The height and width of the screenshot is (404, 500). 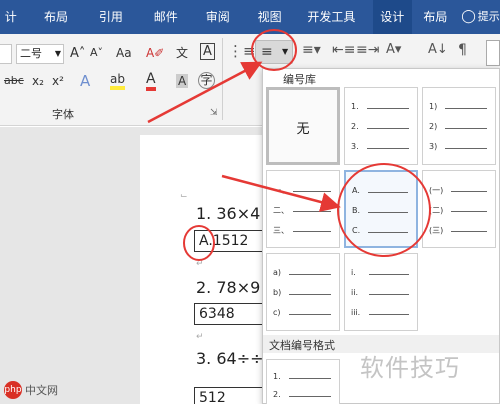 What do you see at coordinates (222, 79) in the screenshot?
I see `group-divider` at bounding box center [222, 79].